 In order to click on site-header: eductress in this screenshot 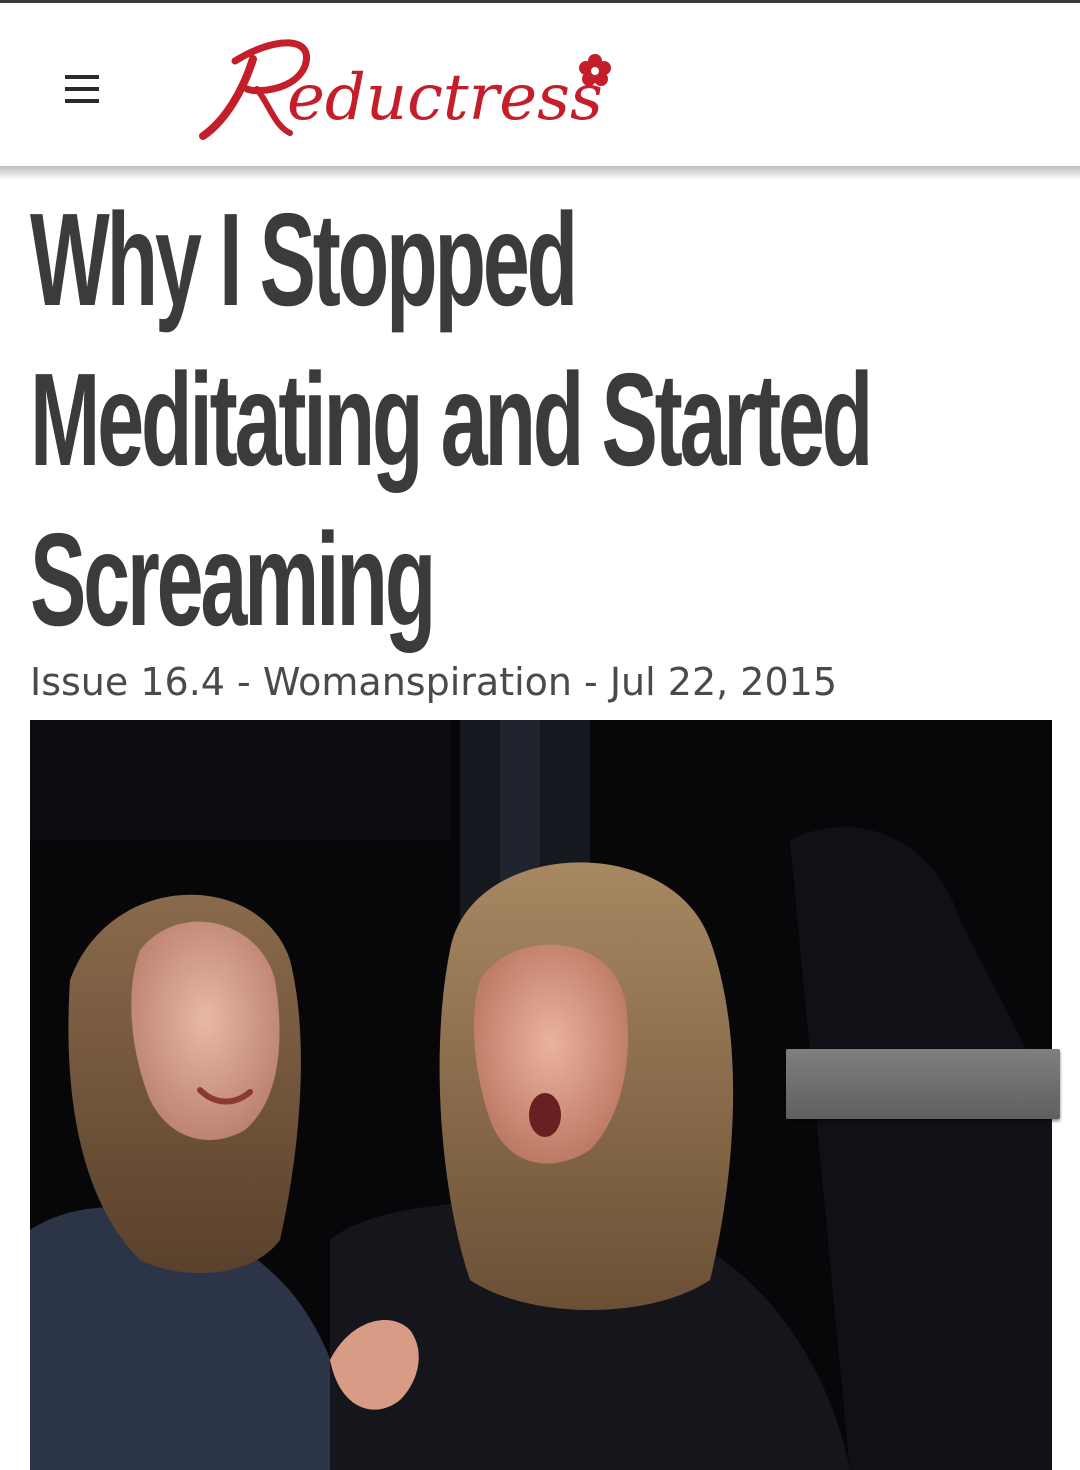, I will do `click(540, 85)`.